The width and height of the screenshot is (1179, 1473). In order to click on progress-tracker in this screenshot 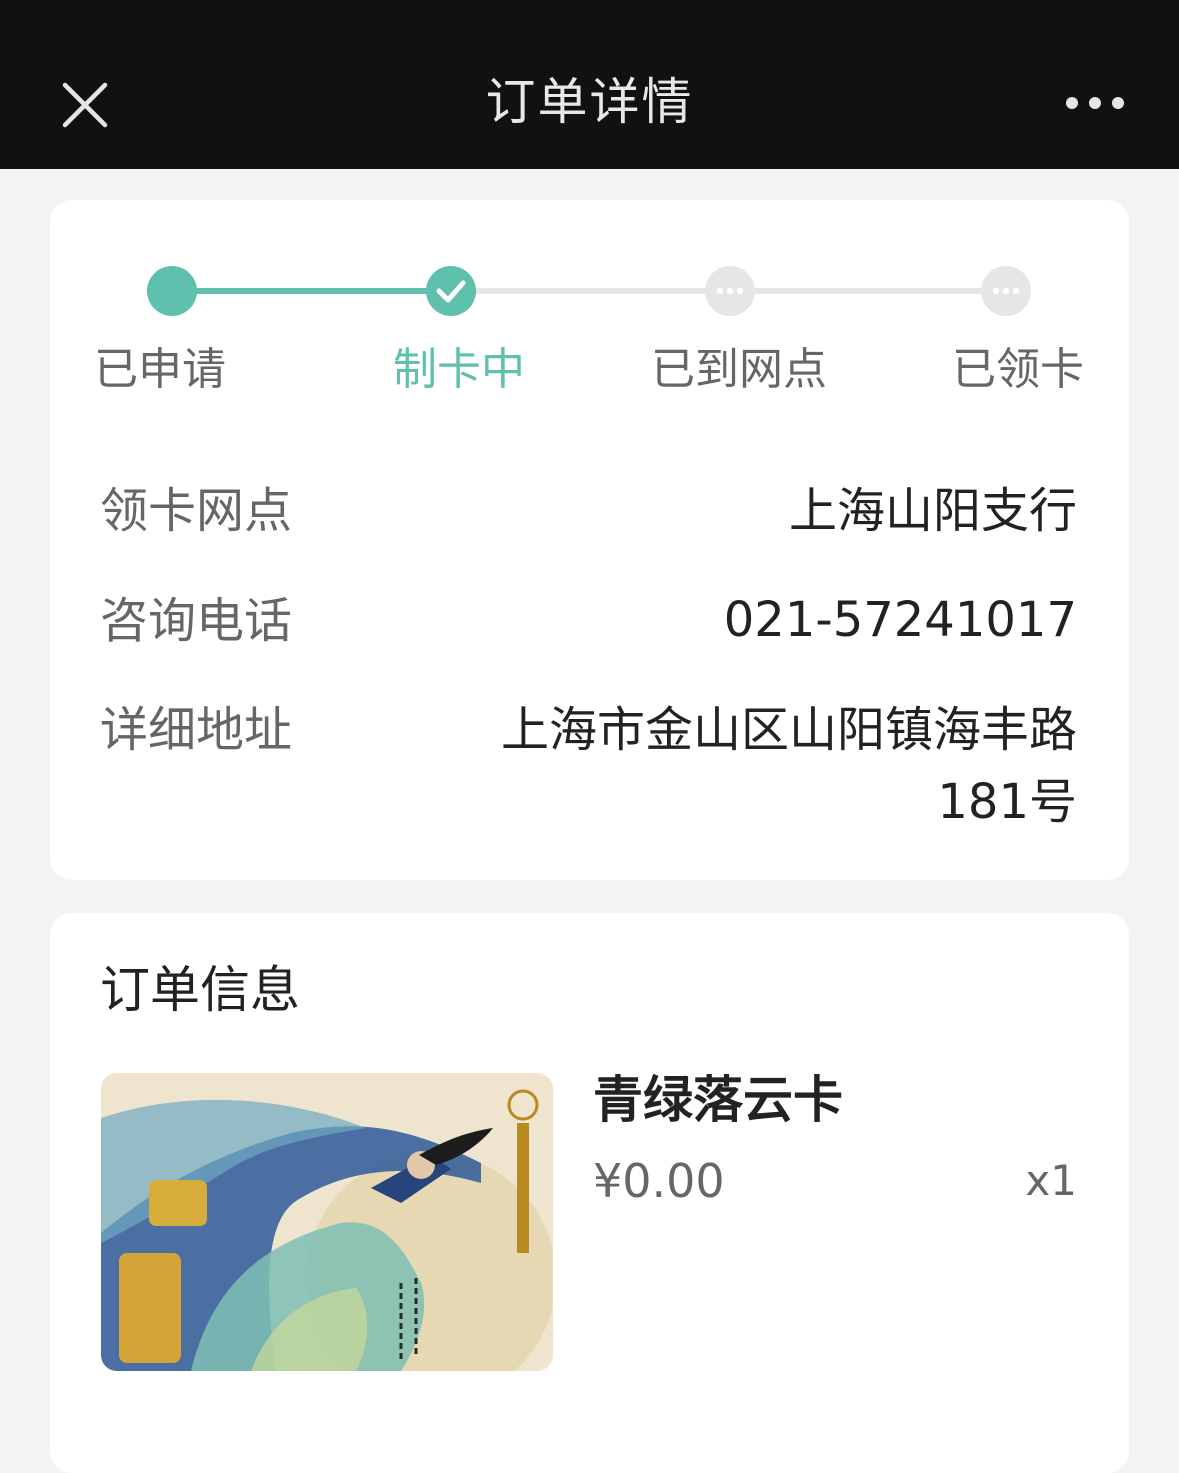, I will do `click(589, 291)`.